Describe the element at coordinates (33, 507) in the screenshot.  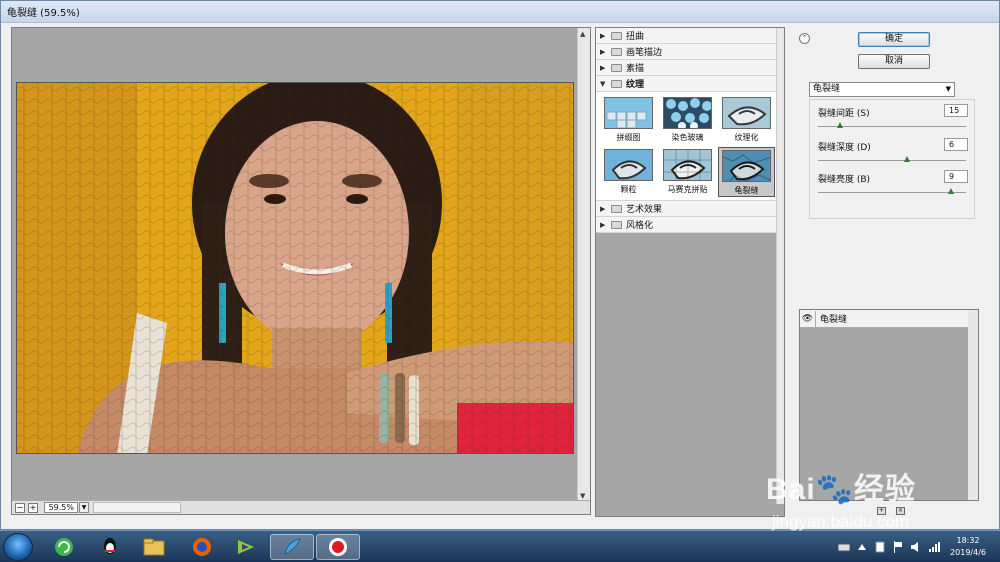
I see `zoom-in-button: +` at that location.